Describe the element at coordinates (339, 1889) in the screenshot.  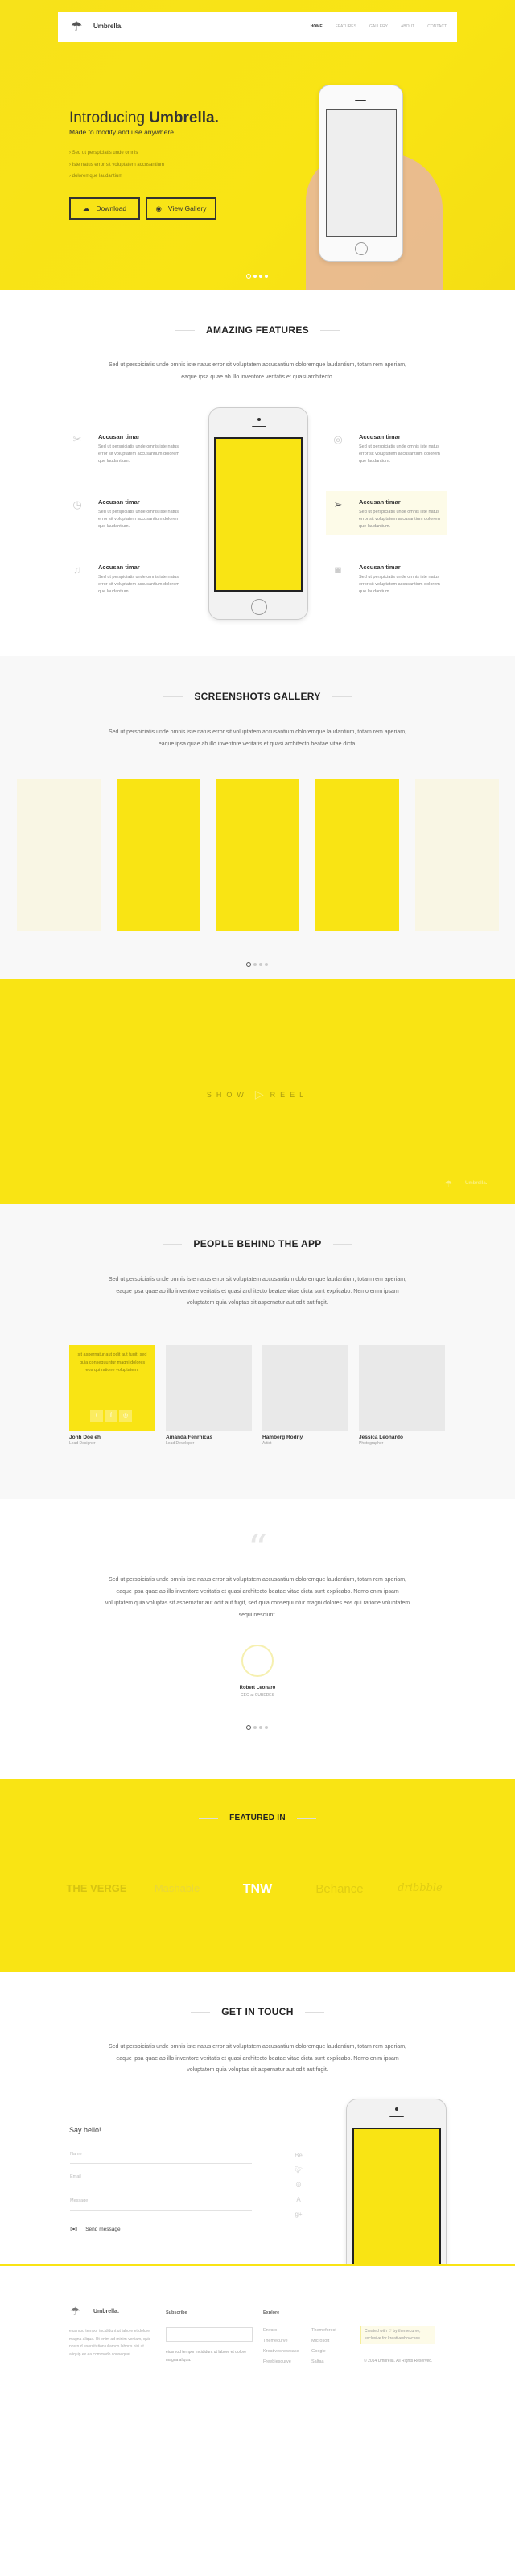
I see `logo-behance: Behance` at that location.